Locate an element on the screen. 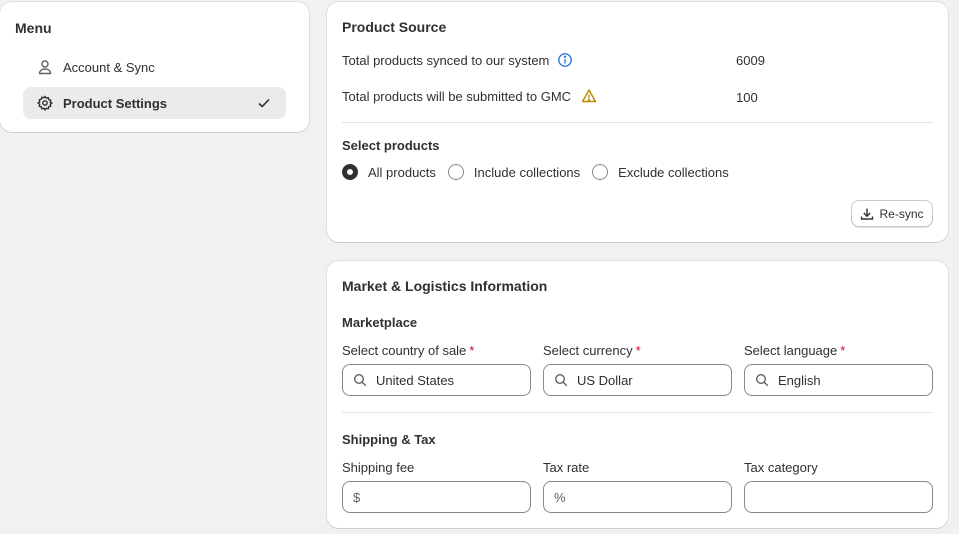 This screenshot has height=534, width=959. tax-category-label: Tax category is located at coordinates (781, 467).